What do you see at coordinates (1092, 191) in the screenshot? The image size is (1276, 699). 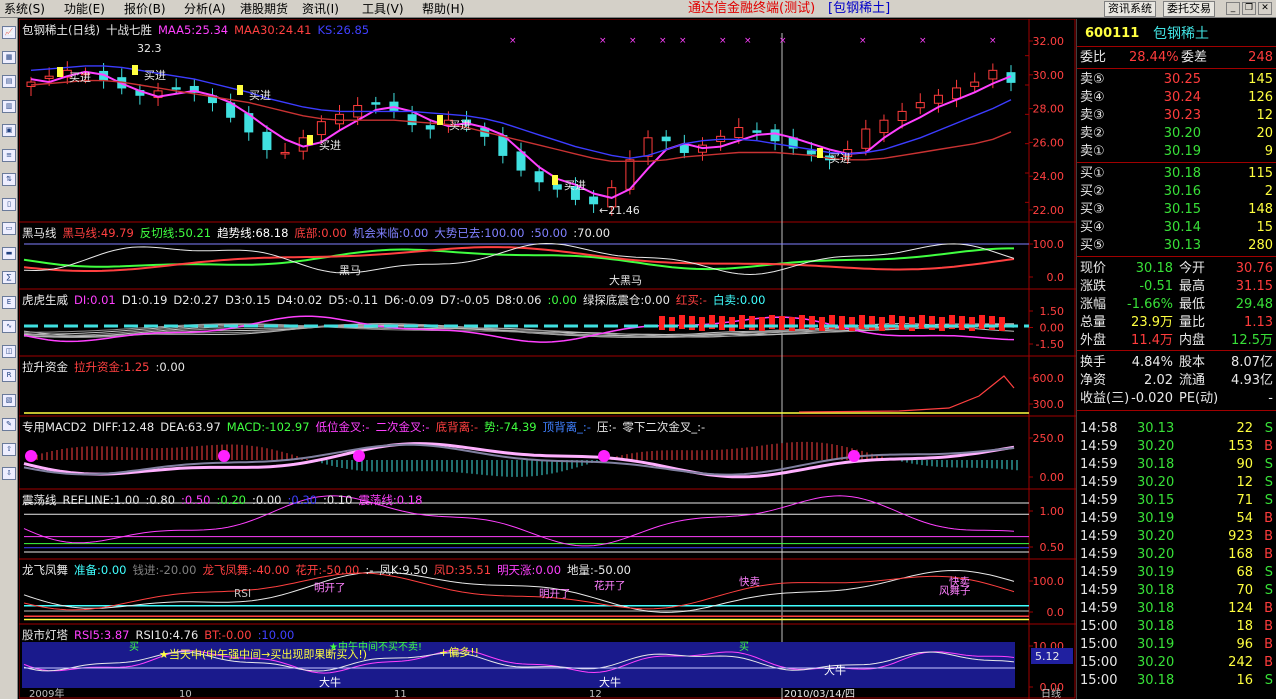 I see `buy-level-label: 买②` at bounding box center [1092, 191].